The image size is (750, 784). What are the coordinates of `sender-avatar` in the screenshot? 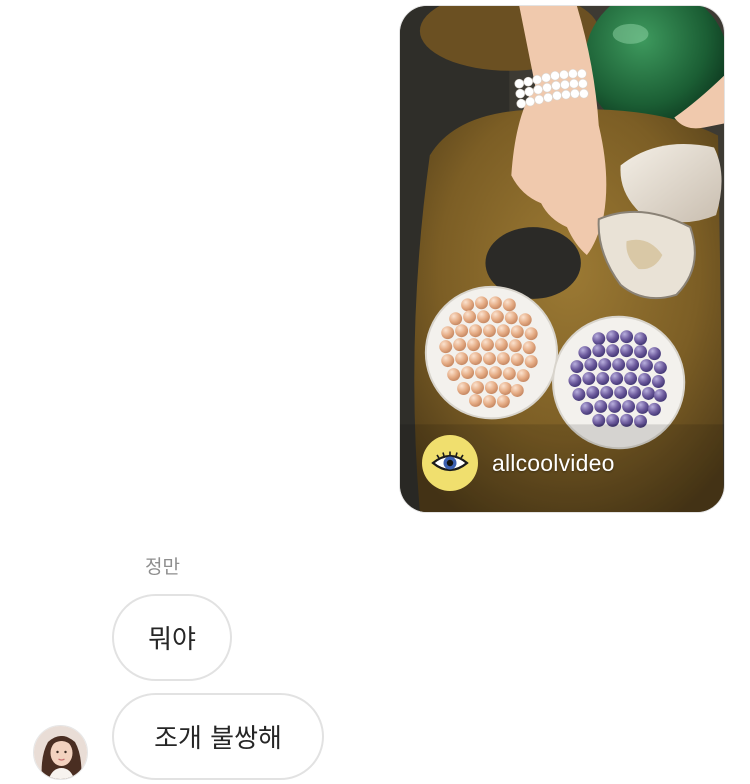 It's located at (60, 752).